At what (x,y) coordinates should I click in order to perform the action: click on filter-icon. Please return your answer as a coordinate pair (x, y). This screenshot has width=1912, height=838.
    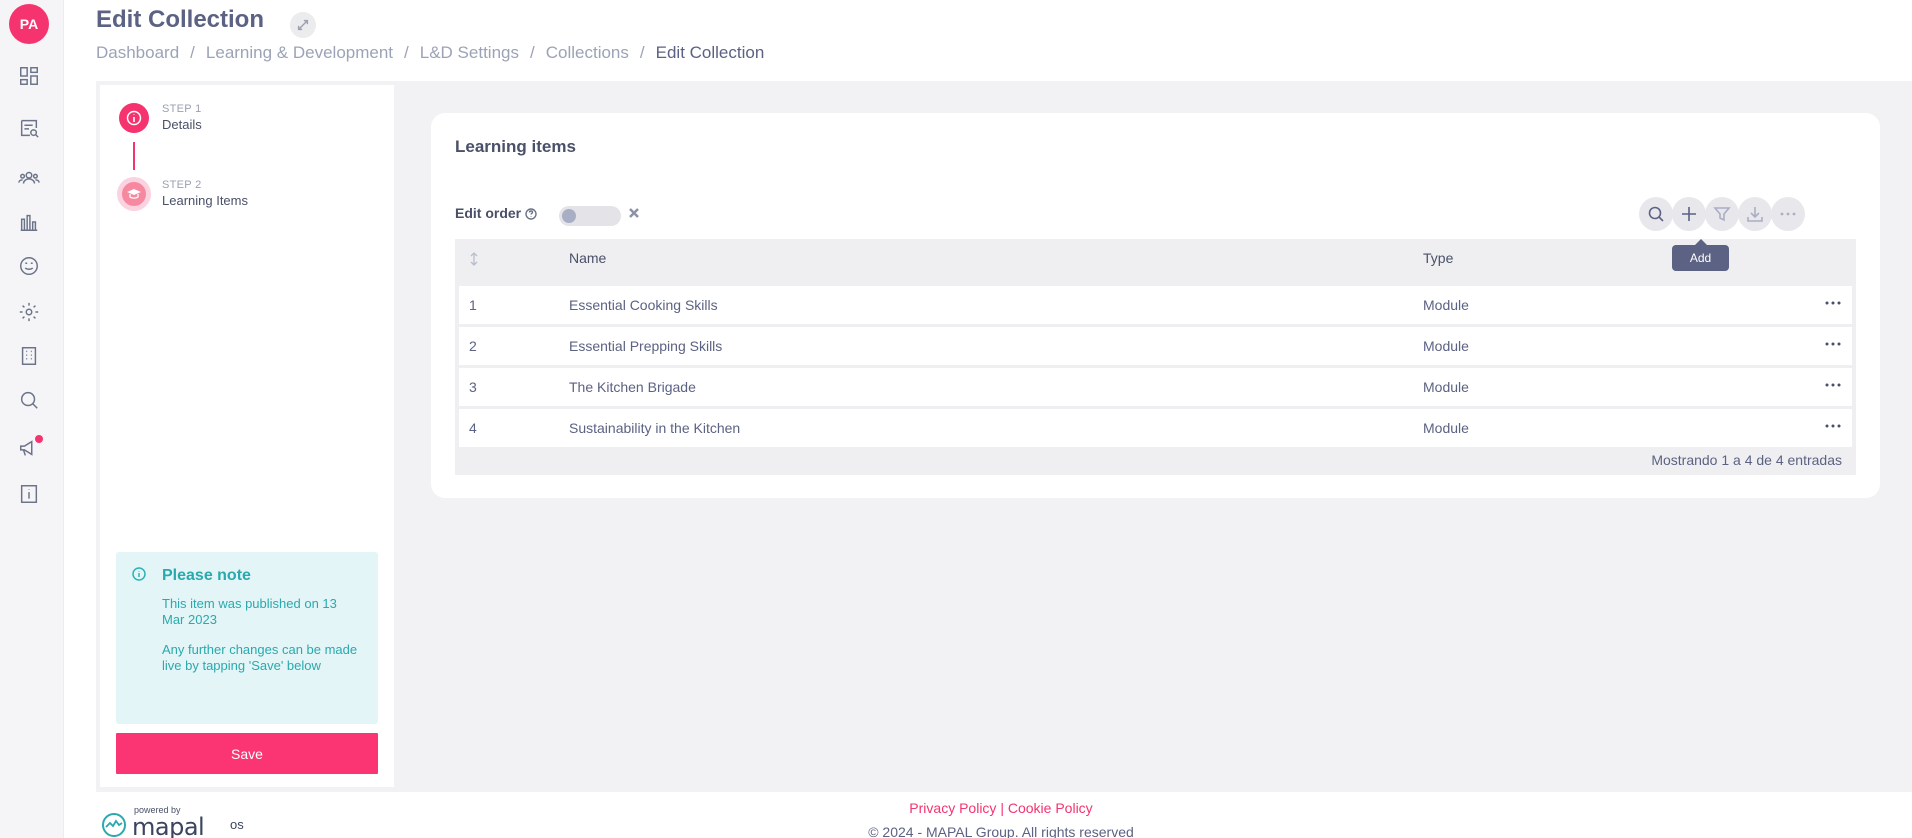
    Looking at the image, I should click on (1722, 214).